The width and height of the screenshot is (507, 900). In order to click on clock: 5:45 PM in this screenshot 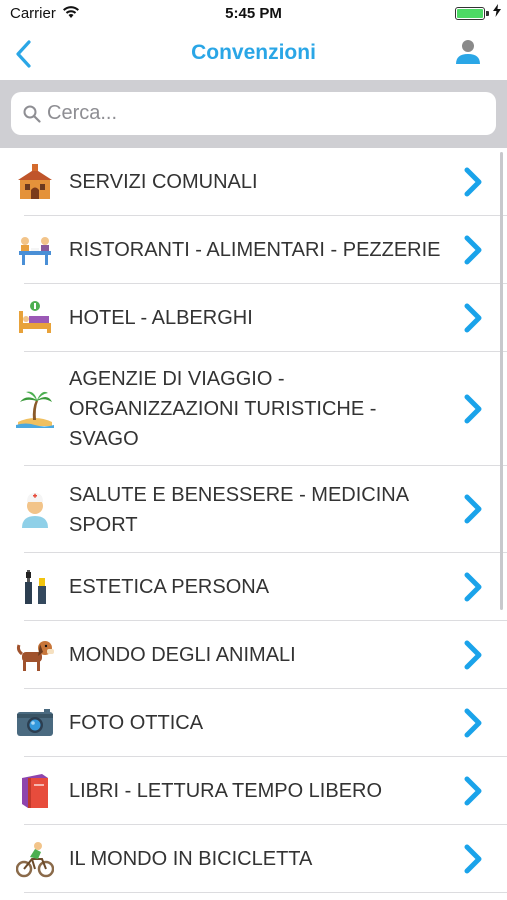, I will do `click(253, 13)`.